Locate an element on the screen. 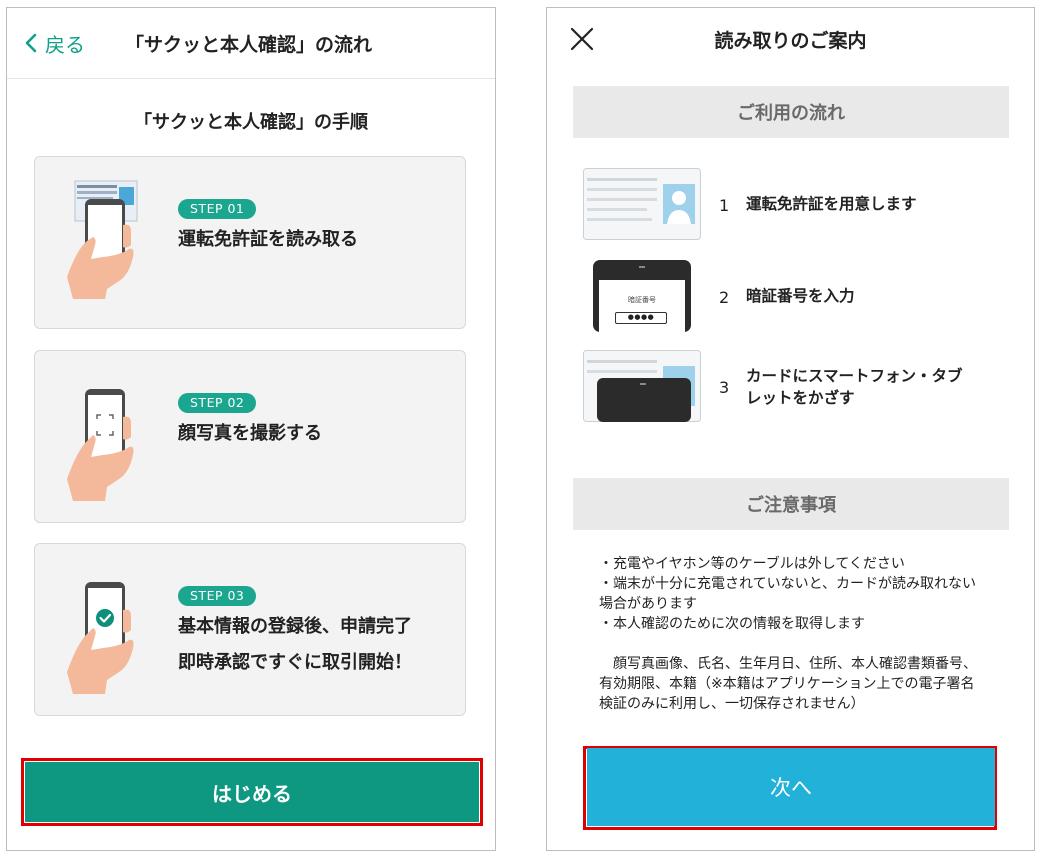 The height and width of the screenshot is (853, 1038). step-description: 顔写真を撮影する is located at coordinates (250, 433).